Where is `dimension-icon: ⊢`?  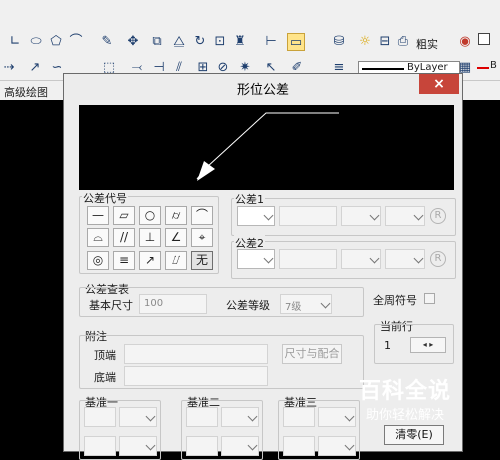
dimension-icon: ⊢ is located at coordinates (271, 42).